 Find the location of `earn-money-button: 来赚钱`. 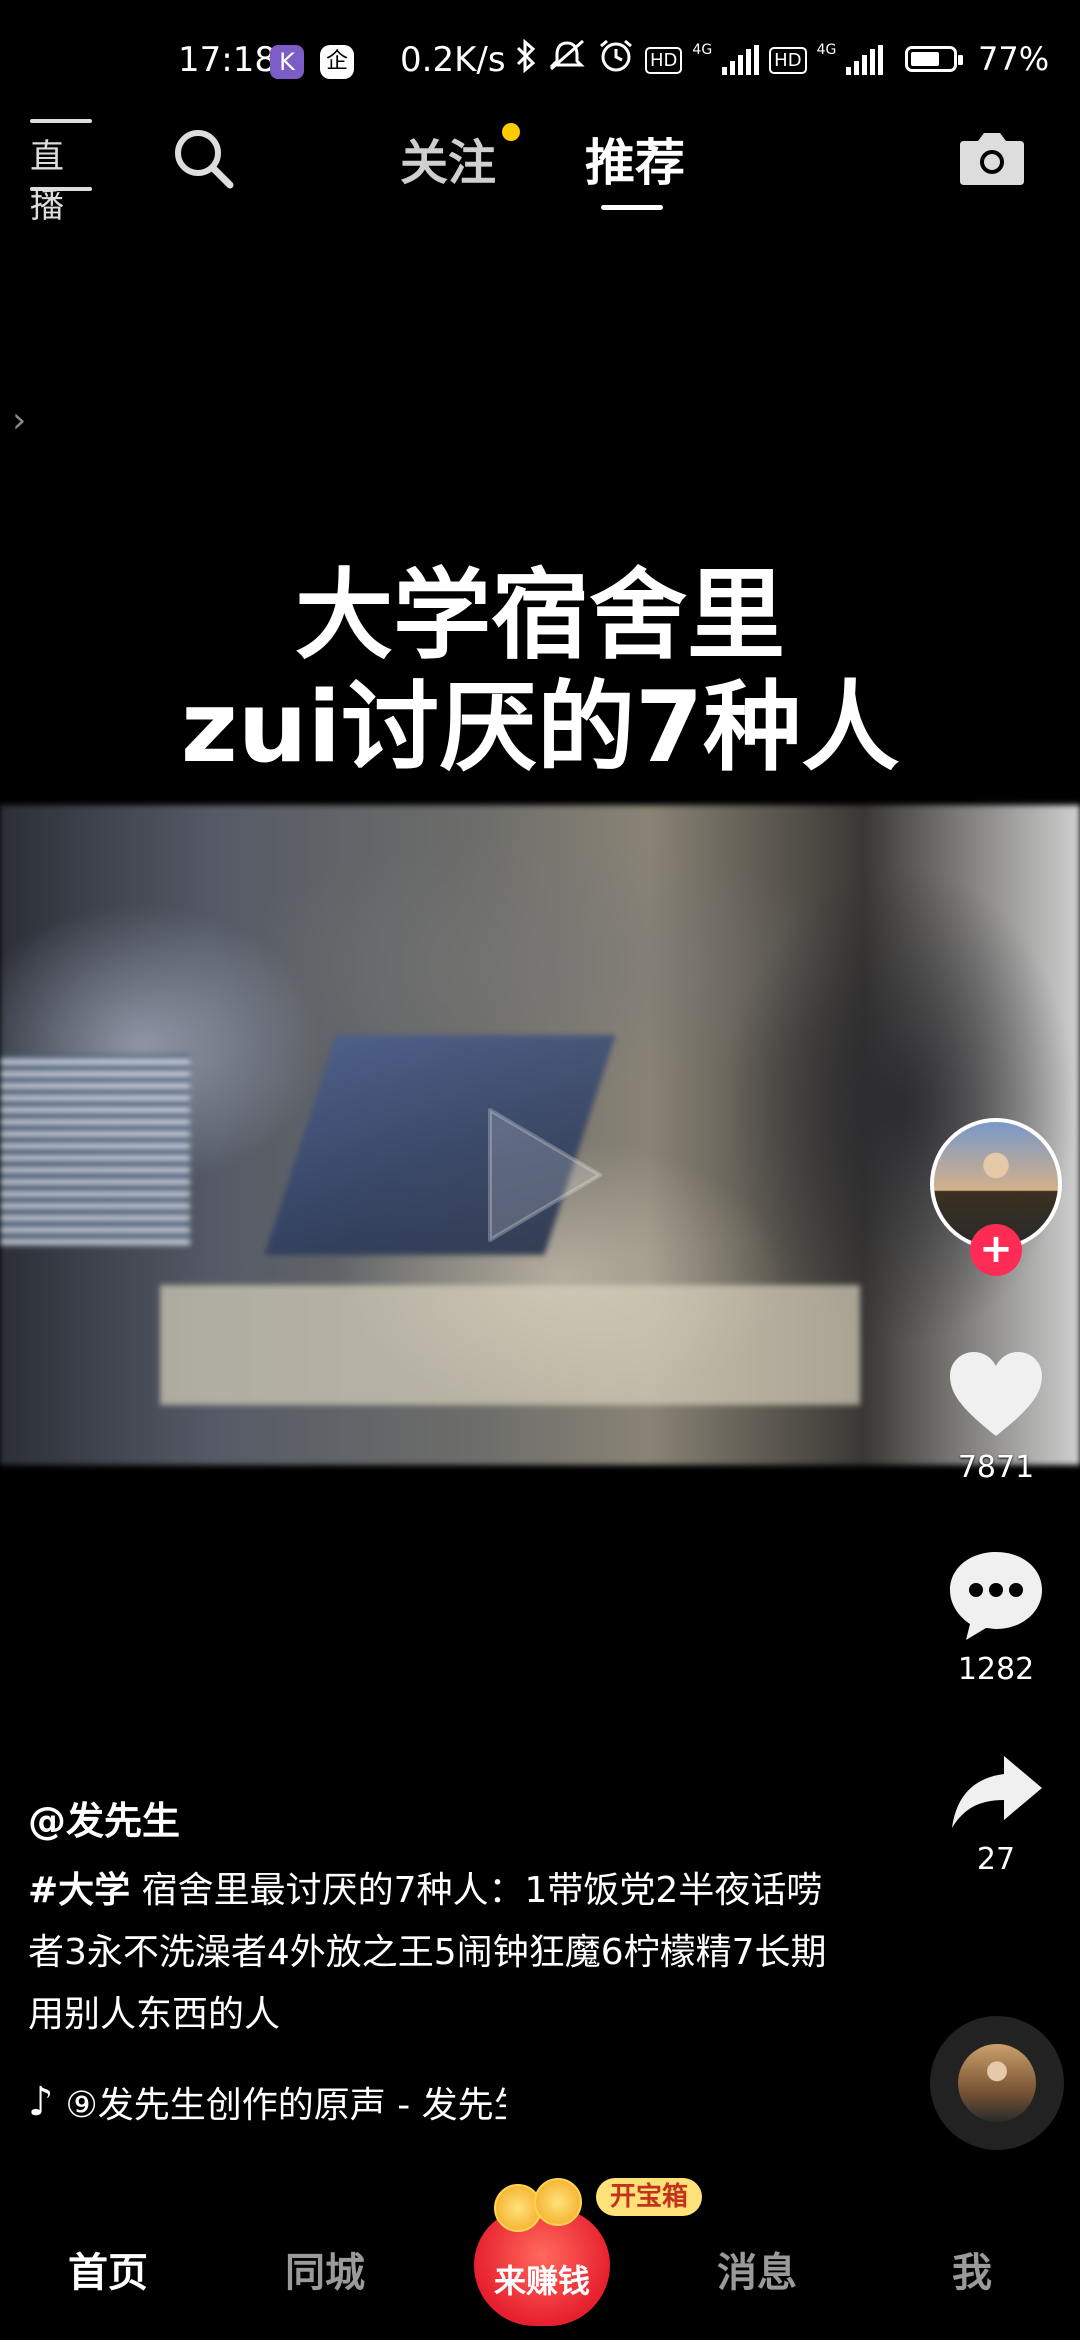

earn-money-button: 来赚钱 is located at coordinates (542, 2253).